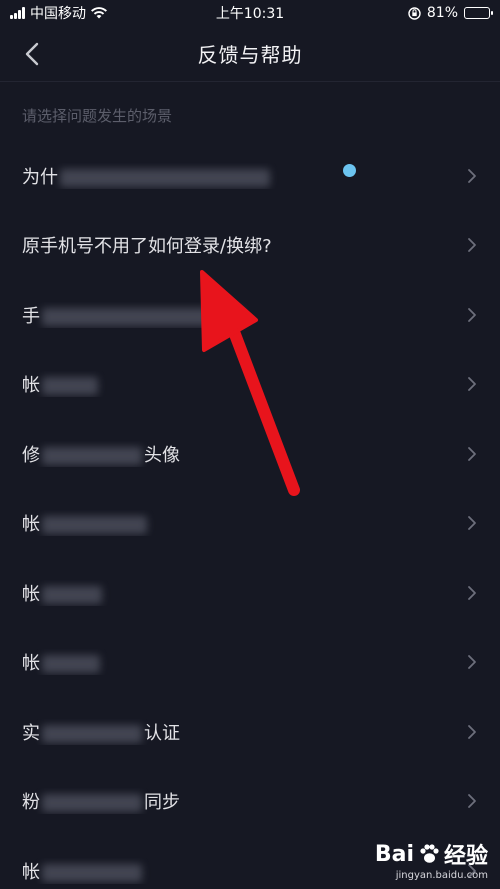 The image size is (500, 889). I want to click on carrier-label: 中国移动, so click(58, 14).